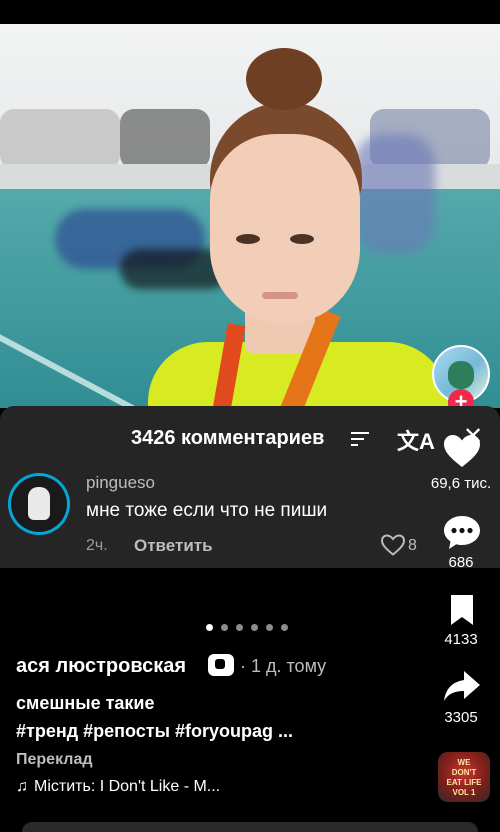 This screenshot has width=500, height=832. I want to click on avatar-figure, so click(461, 375).